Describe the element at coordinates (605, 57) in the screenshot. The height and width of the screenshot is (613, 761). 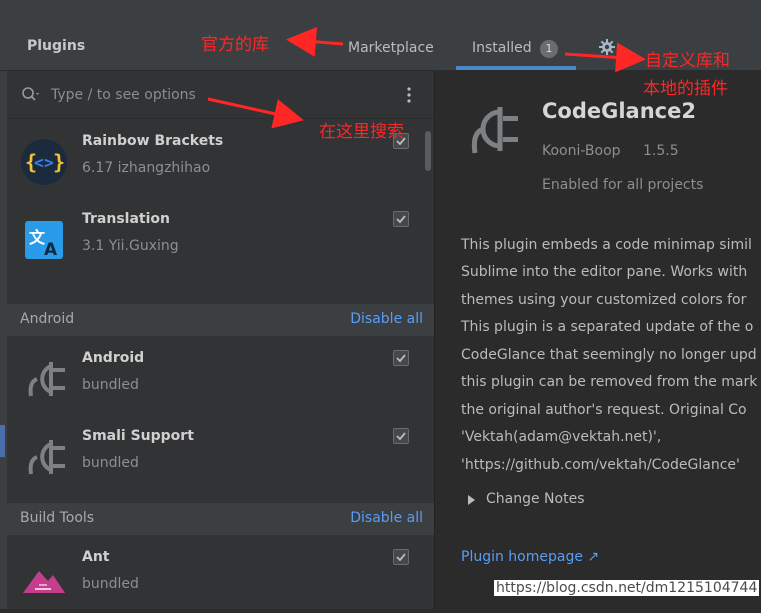
I see `arrow-custom` at that location.